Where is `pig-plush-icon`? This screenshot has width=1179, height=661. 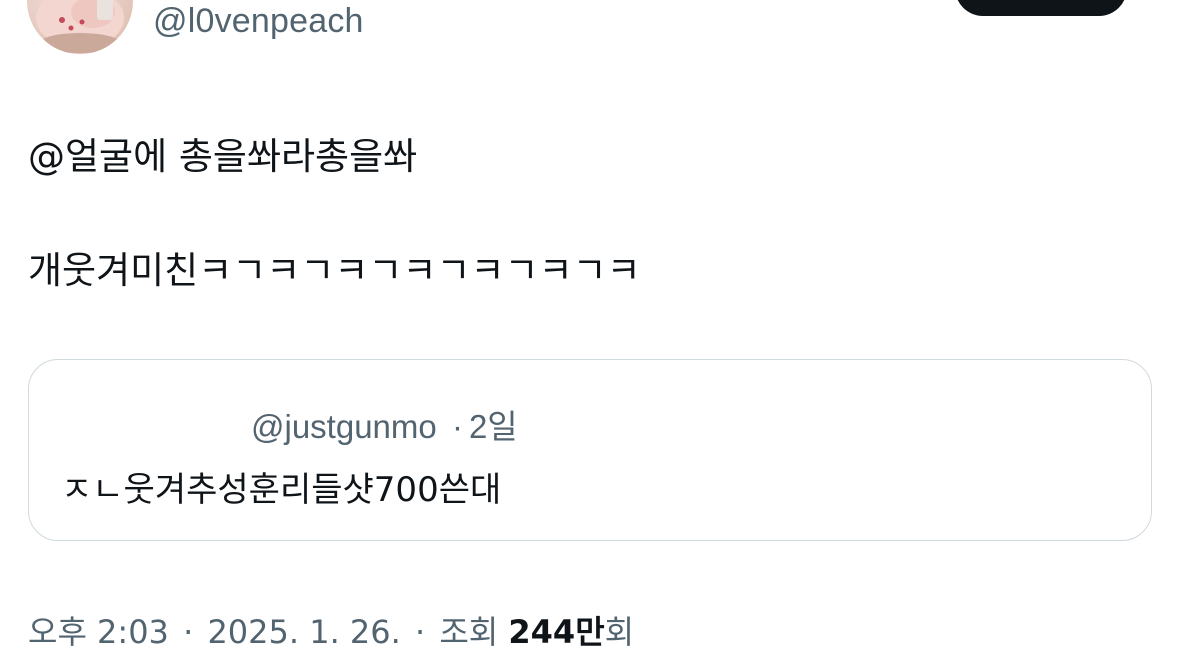 pig-plush-icon is located at coordinates (80, 26).